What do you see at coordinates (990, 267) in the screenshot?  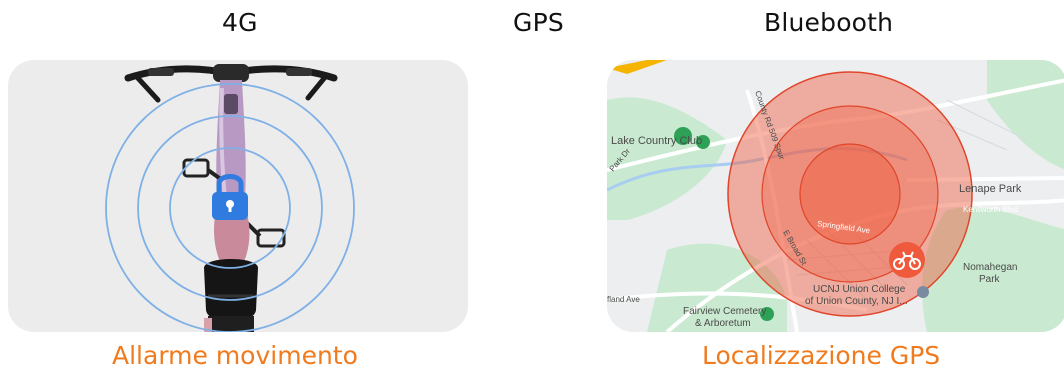 I see `map-label-nomahegan-1: Nomahegan` at bounding box center [990, 267].